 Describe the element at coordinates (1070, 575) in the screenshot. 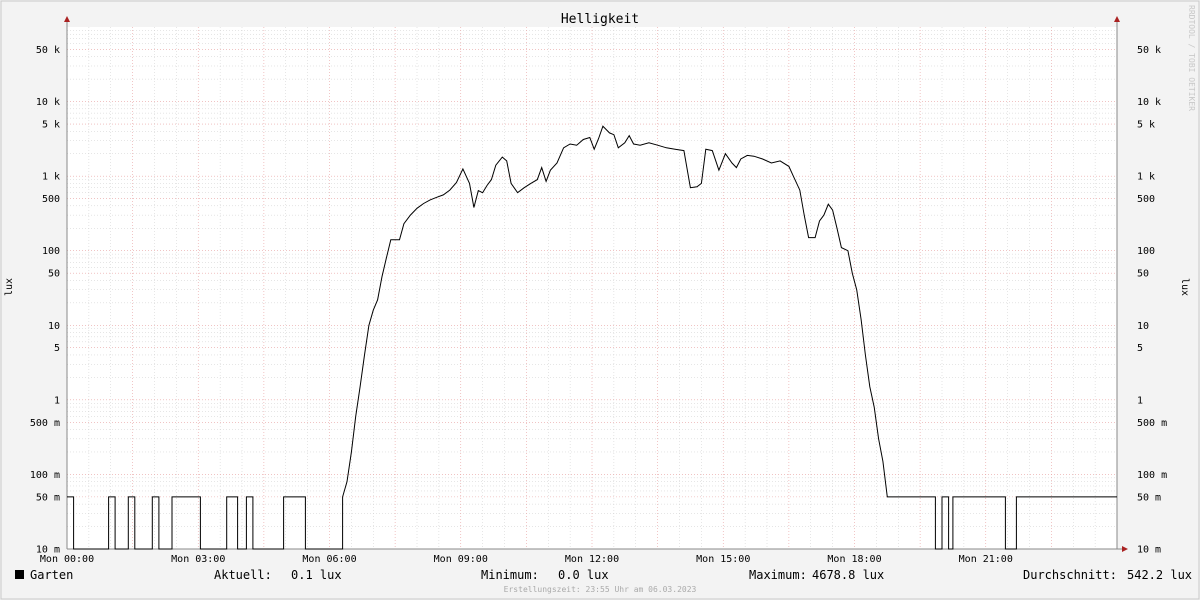

I see `legend-durchschnitt-label: Durchschnitt:` at that location.